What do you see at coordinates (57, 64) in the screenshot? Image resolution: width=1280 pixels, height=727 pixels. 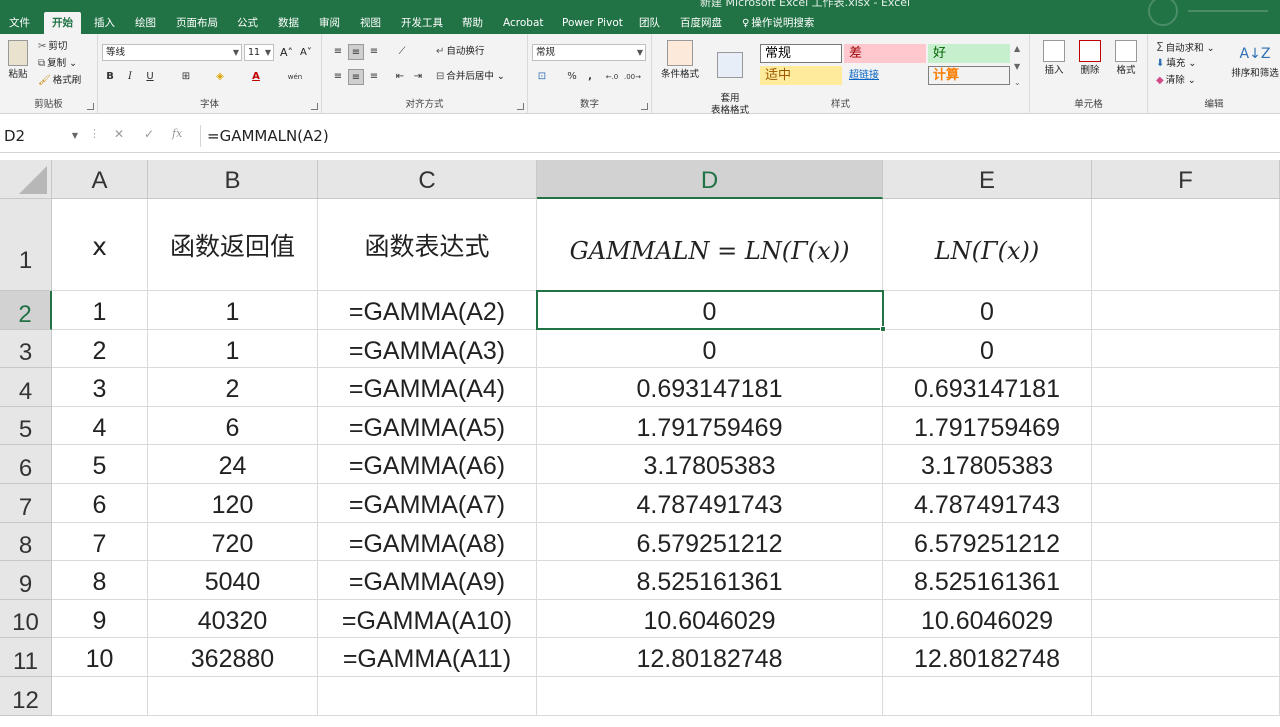 I see `copy-button: ⧉ 复制 ⌄` at bounding box center [57, 64].